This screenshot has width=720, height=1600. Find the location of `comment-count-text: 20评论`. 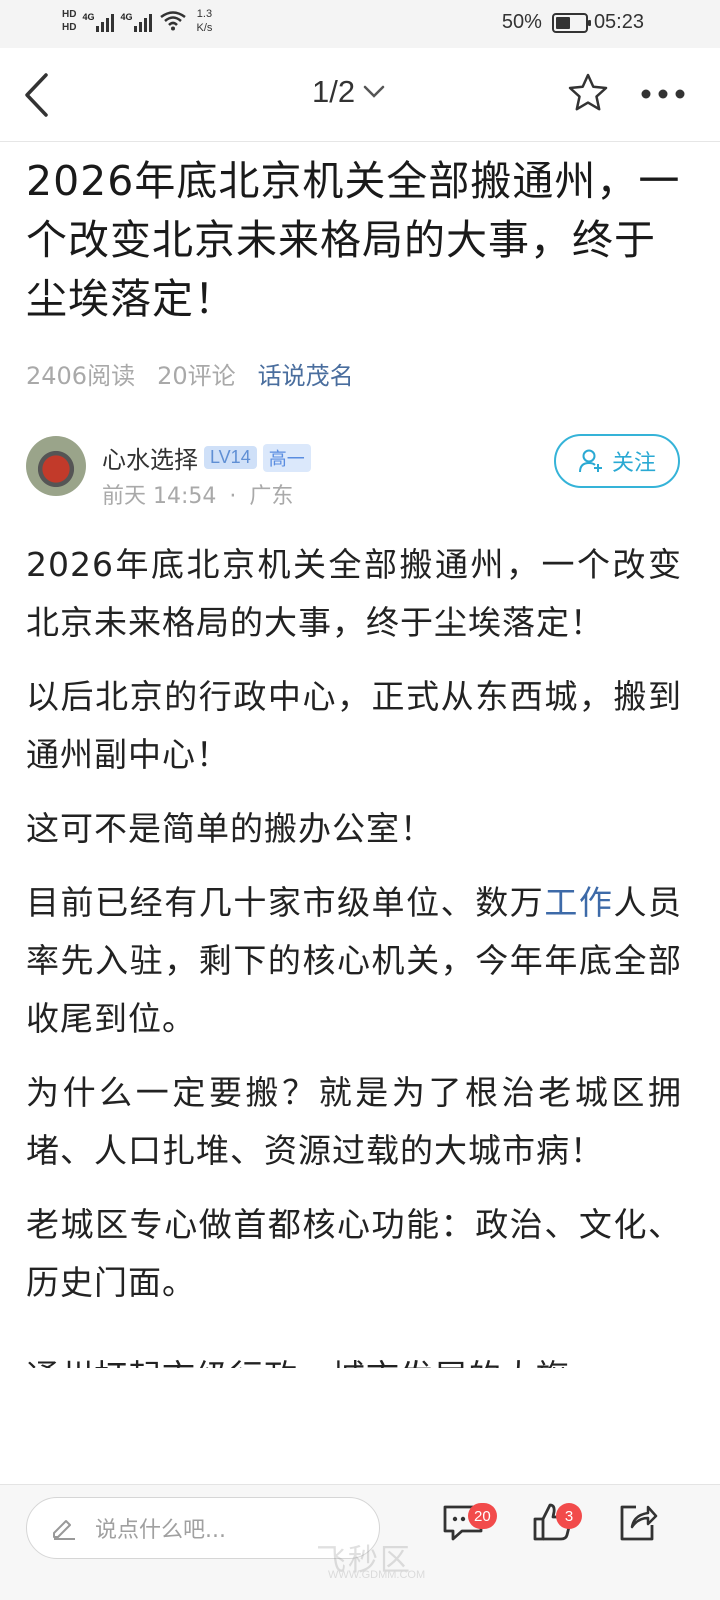

comment-count-text: 20评论 is located at coordinates (196, 376).